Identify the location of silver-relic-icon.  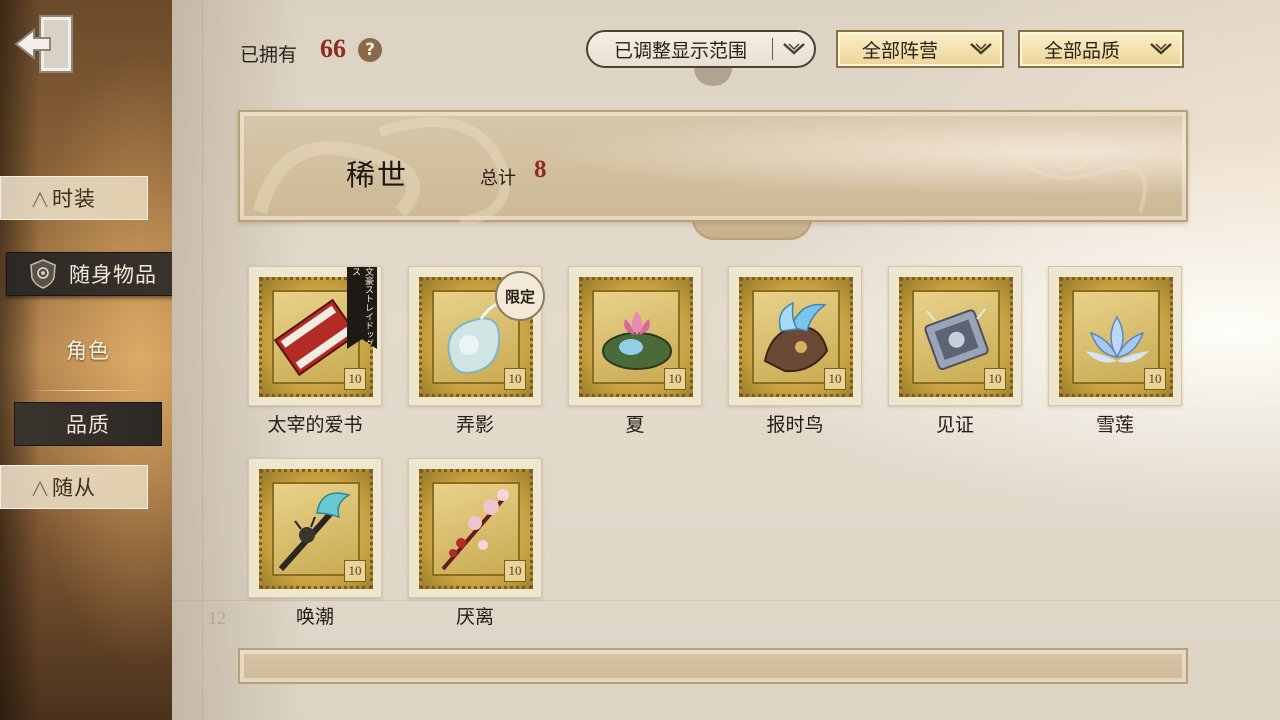
(956, 339).